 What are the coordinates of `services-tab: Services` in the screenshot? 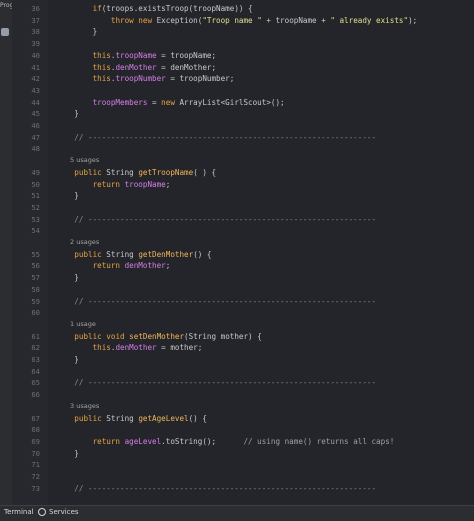 It's located at (58, 512).